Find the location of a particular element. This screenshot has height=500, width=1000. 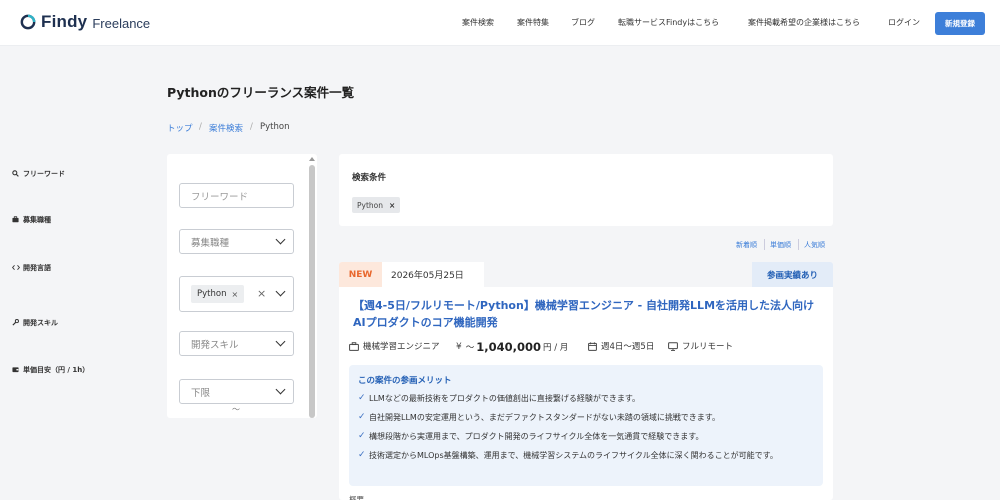

job-remote-text: フルリモート is located at coordinates (708, 347).